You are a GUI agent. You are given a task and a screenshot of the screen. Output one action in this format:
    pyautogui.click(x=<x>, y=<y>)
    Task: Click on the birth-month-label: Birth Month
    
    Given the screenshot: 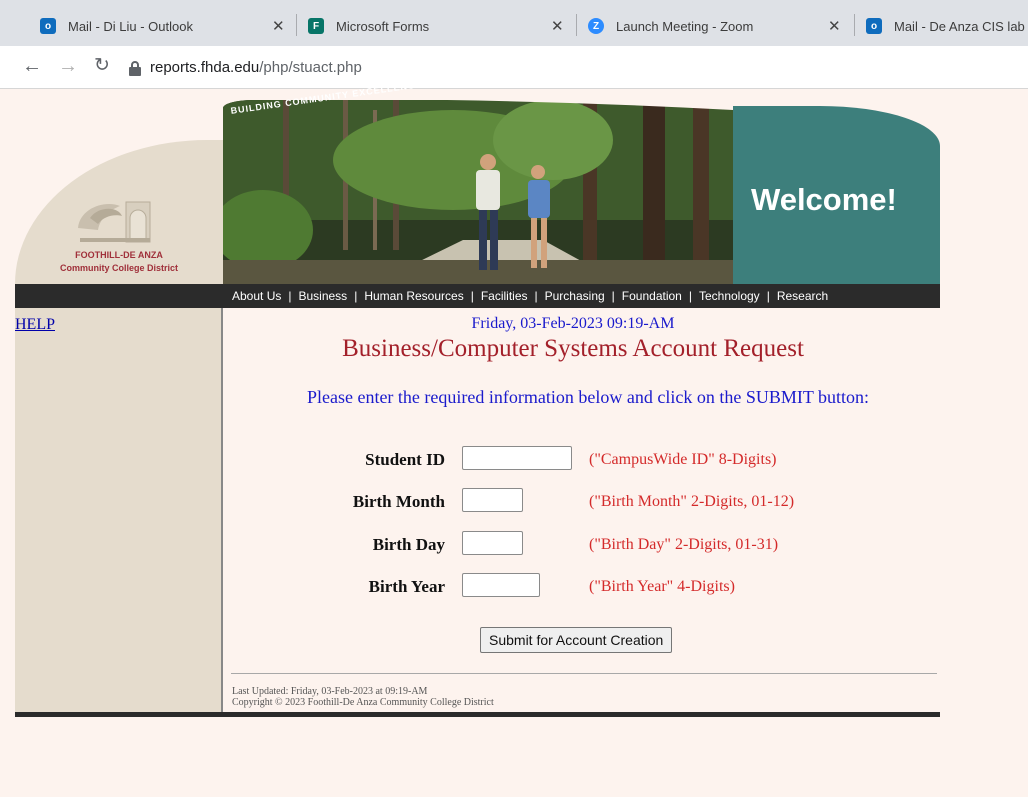 What is the action you would take?
    pyautogui.click(x=398, y=501)
    